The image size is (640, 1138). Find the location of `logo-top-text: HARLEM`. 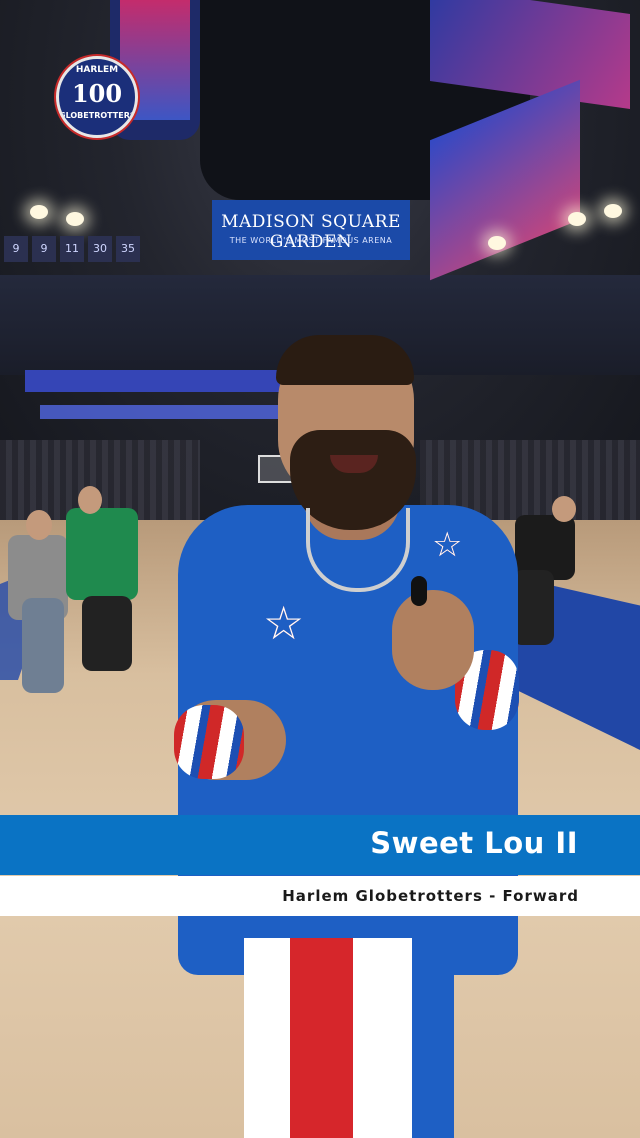

logo-top-text: HARLEM is located at coordinates (97, 70).